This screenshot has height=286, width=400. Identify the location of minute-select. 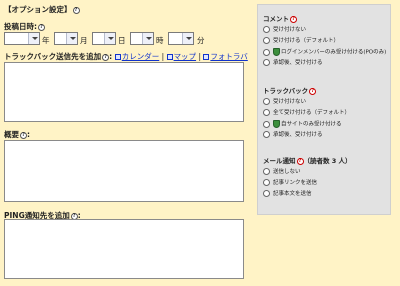
(181, 38).